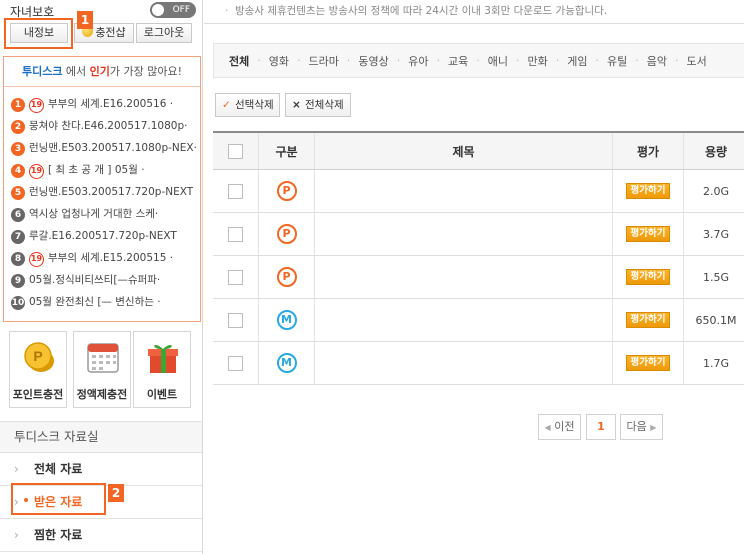  I want to click on table-header: 구분 제목 평가 용량, so click(478, 151).